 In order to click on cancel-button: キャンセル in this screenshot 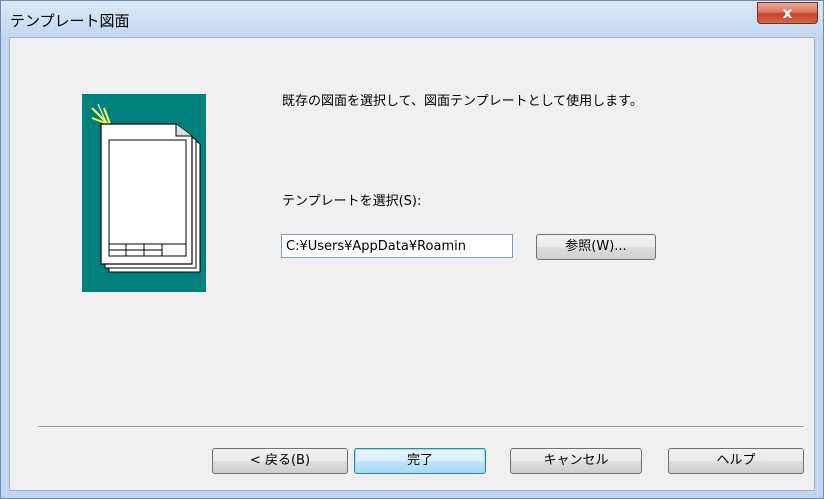, I will do `click(576, 461)`.